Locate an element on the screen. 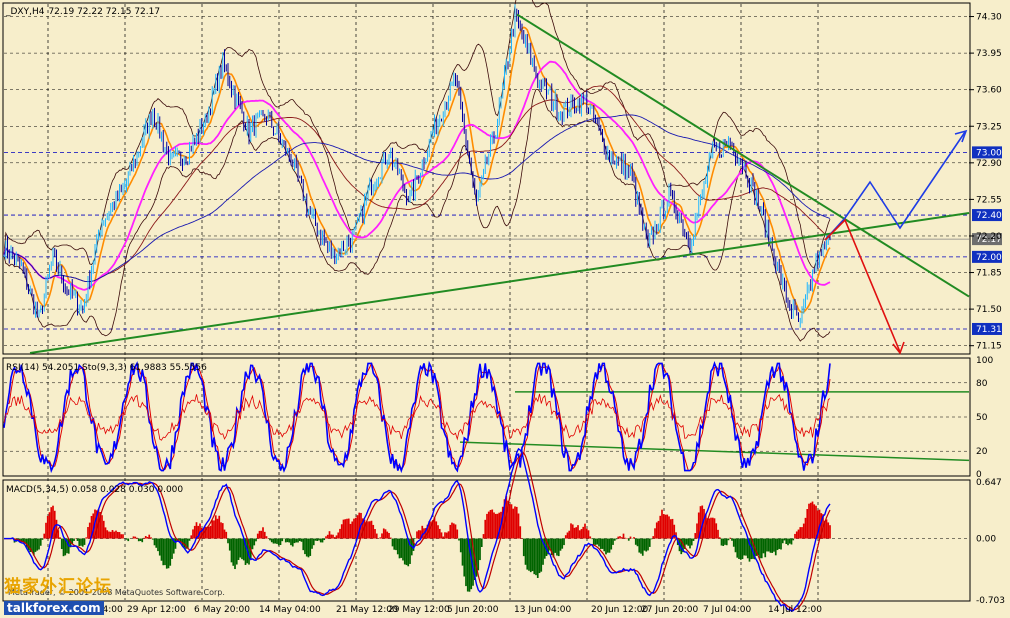 This screenshot has height=618, width=1010. price-tick-label: 73.60 is located at coordinates (989, 91).